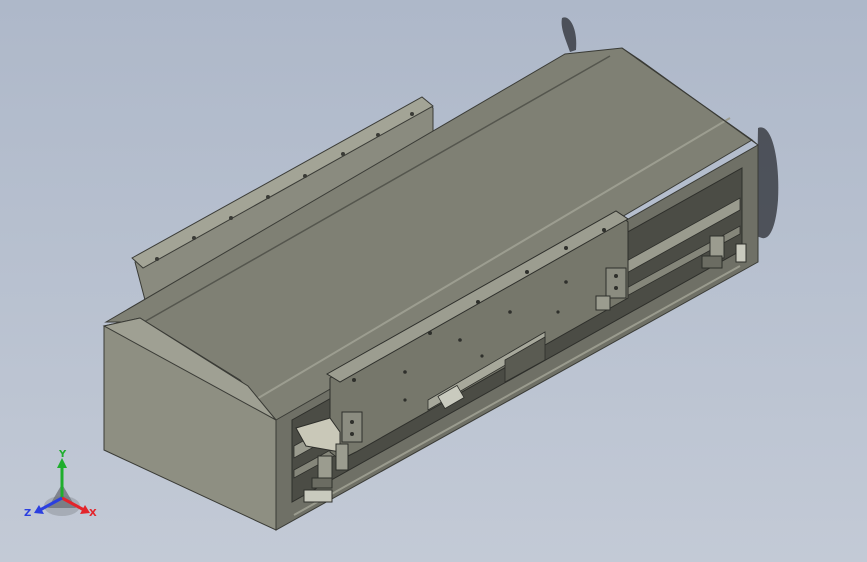 The image size is (867, 562). I want to click on z-axis-label: Z, so click(27, 513).